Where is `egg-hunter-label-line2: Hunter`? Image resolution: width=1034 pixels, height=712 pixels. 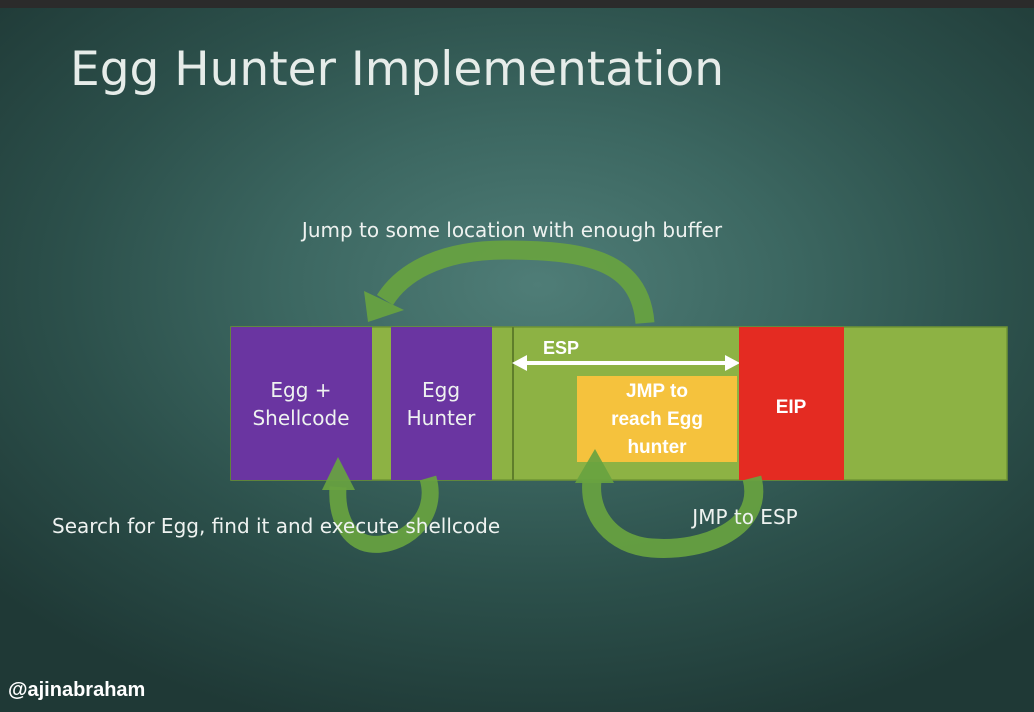 egg-hunter-label-line2: Hunter is located at coordinates (442, 418).